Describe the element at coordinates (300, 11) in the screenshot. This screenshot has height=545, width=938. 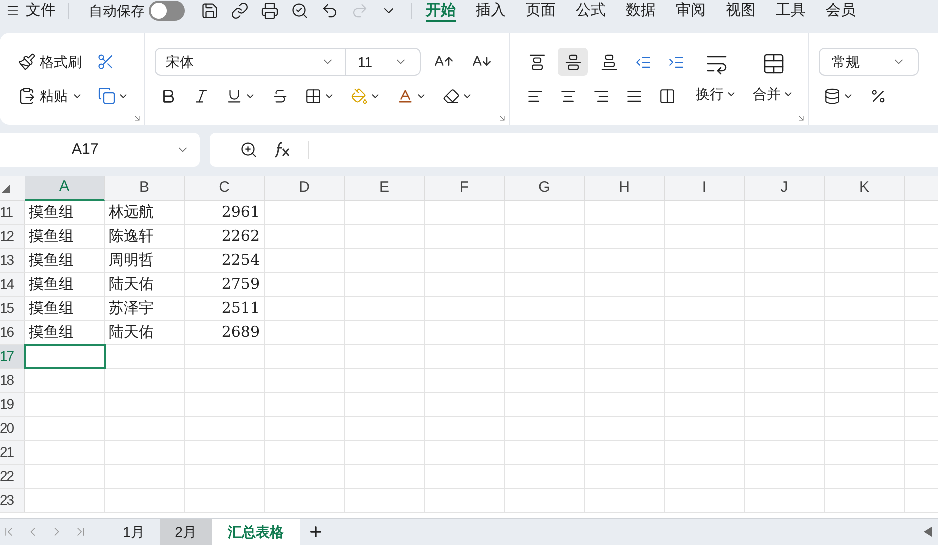
I see `print-preview-icon` at that location.